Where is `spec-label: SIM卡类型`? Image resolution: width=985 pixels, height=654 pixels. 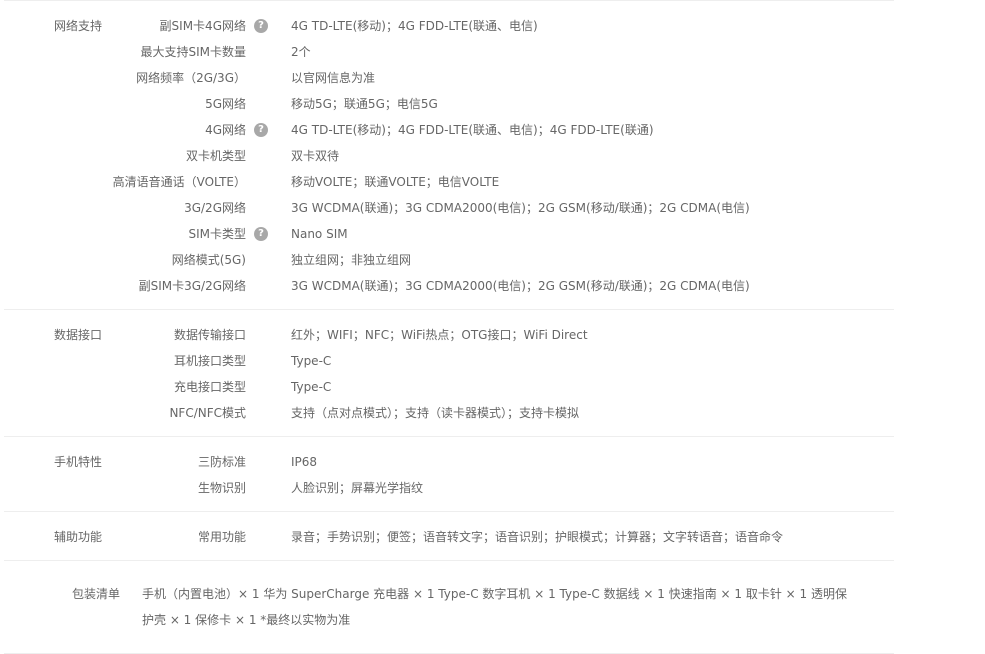 spec-label: SIM卡类型 is located at coordinates (217, 234).